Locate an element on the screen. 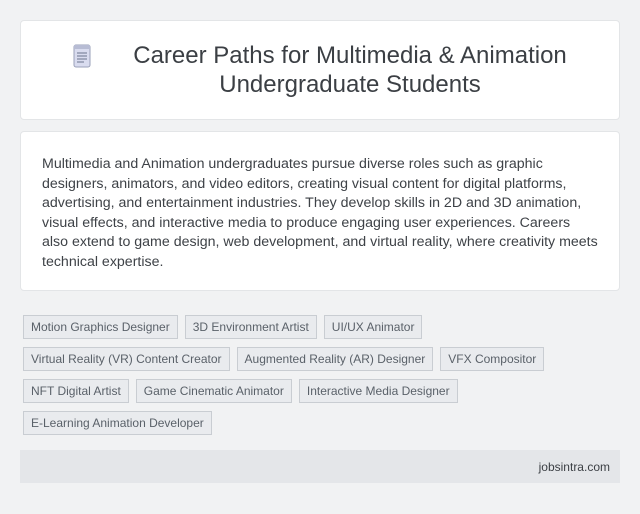  footer-site-link: jobsintra.com is located at coordinates (574, 467).